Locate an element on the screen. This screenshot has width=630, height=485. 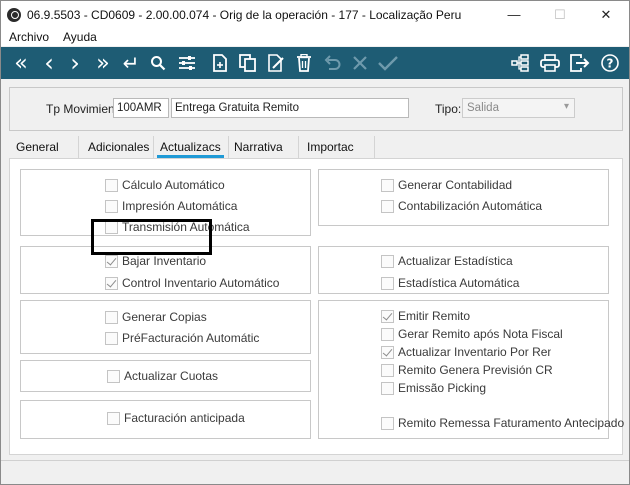
exit-icon is located at coordinates (580, 63).